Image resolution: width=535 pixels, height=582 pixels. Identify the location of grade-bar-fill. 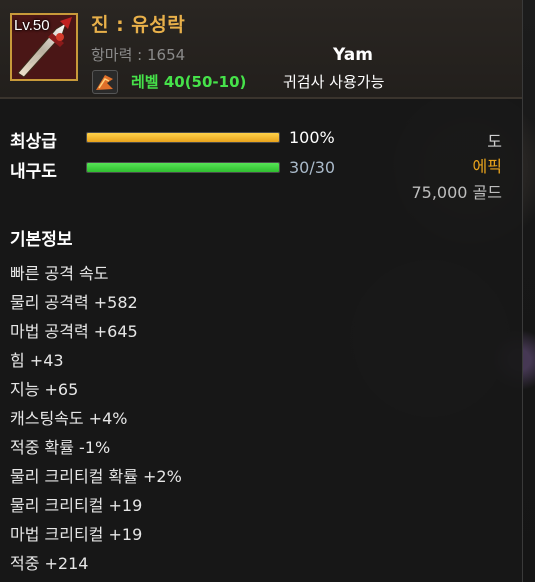
(183, 137).